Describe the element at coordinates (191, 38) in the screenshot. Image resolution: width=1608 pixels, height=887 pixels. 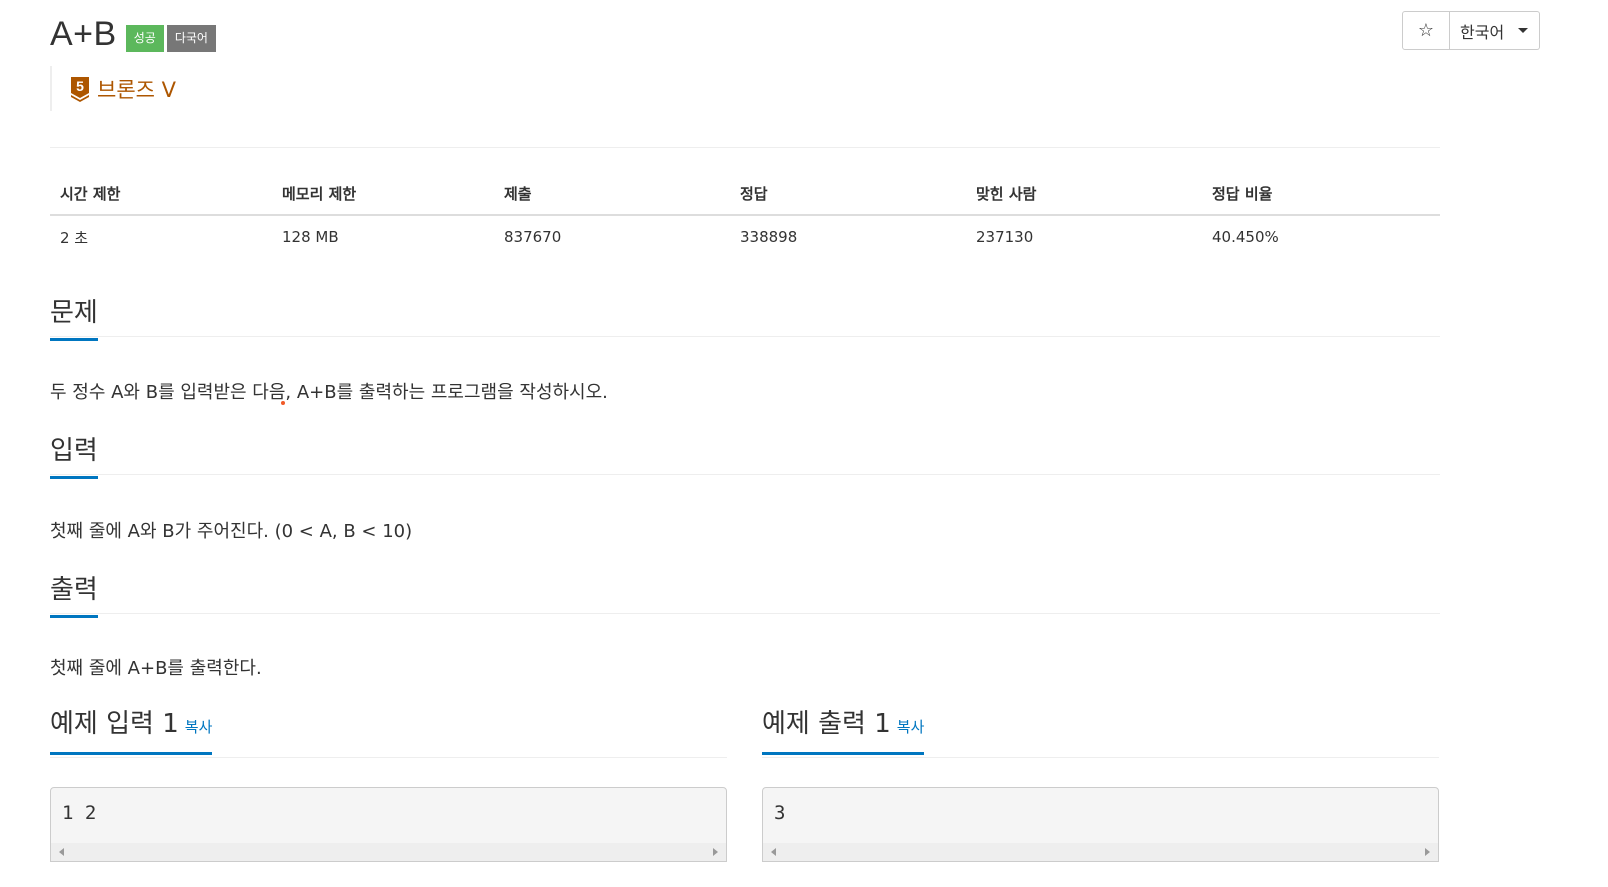
I see `multilang-badge: 다국어` at that location.